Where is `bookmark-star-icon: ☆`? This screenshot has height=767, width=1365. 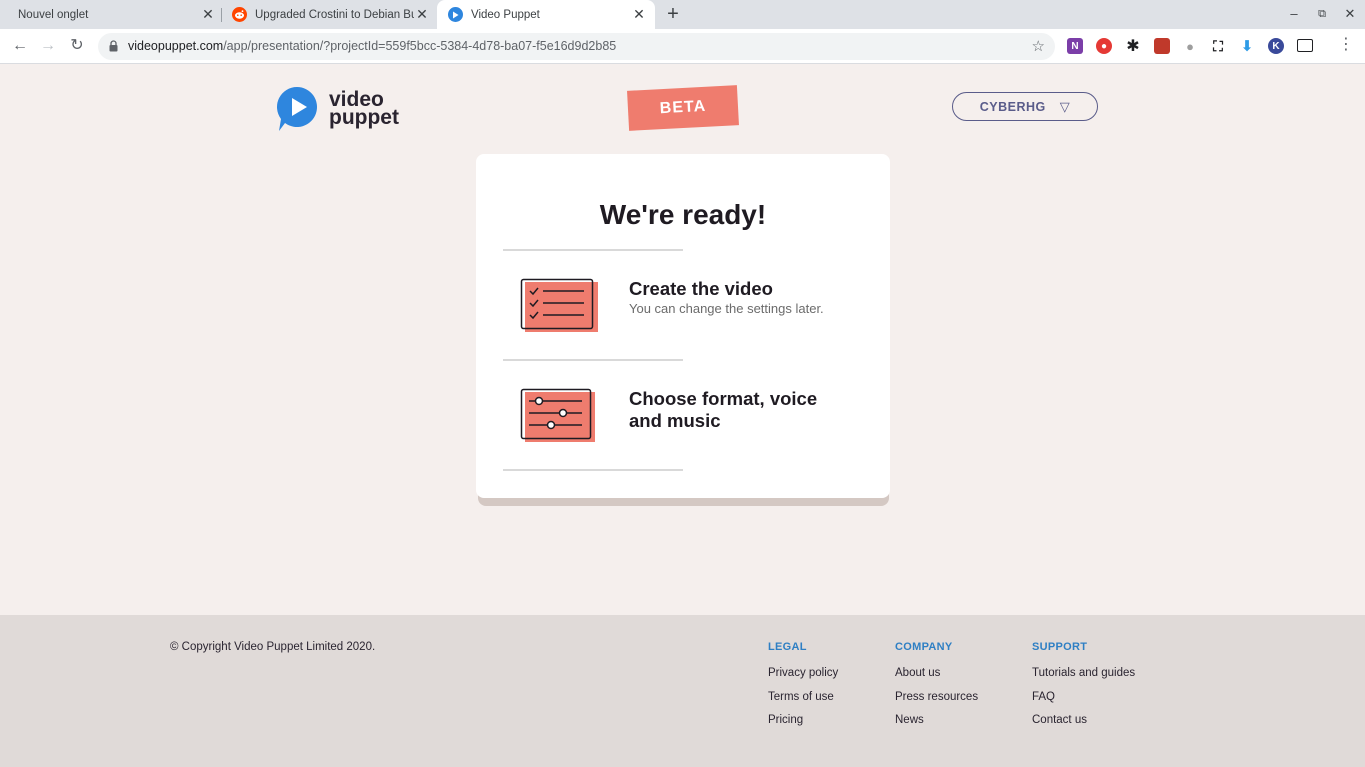 bookmark-star-icon: ☆ is located at coordinates (1038, 46).